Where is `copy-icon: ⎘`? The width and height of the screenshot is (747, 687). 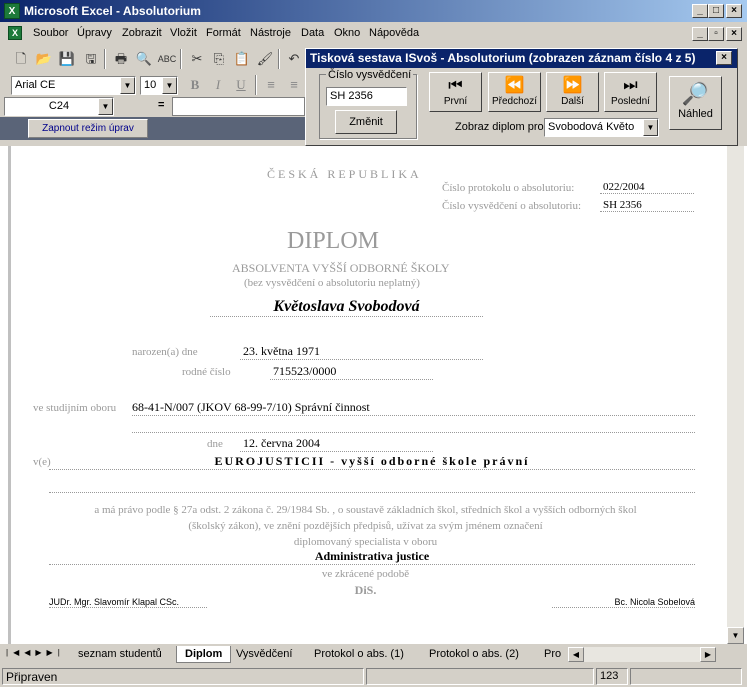 copy-icon: ⎘ is located at coordinates (219, 59).